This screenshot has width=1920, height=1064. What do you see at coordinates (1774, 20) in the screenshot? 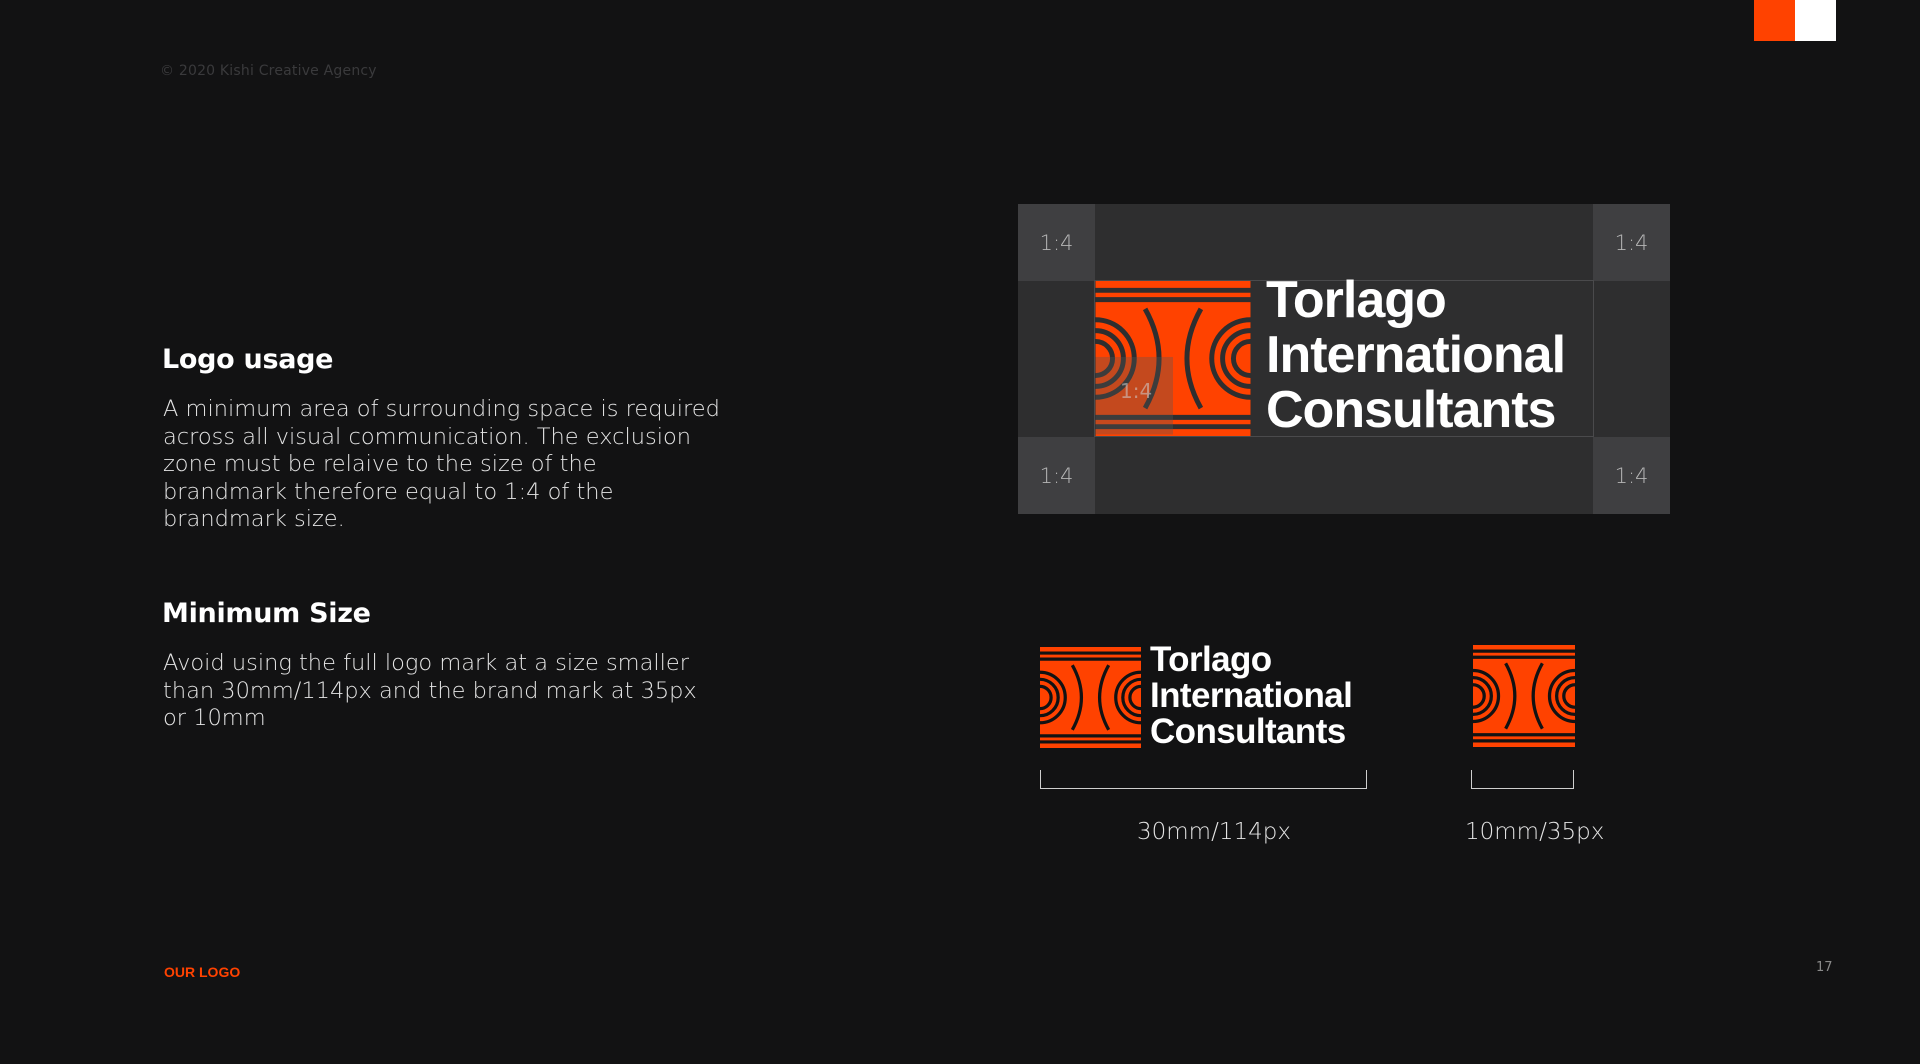
I see `accent-square-orange` at bounding box center [1774, 20].